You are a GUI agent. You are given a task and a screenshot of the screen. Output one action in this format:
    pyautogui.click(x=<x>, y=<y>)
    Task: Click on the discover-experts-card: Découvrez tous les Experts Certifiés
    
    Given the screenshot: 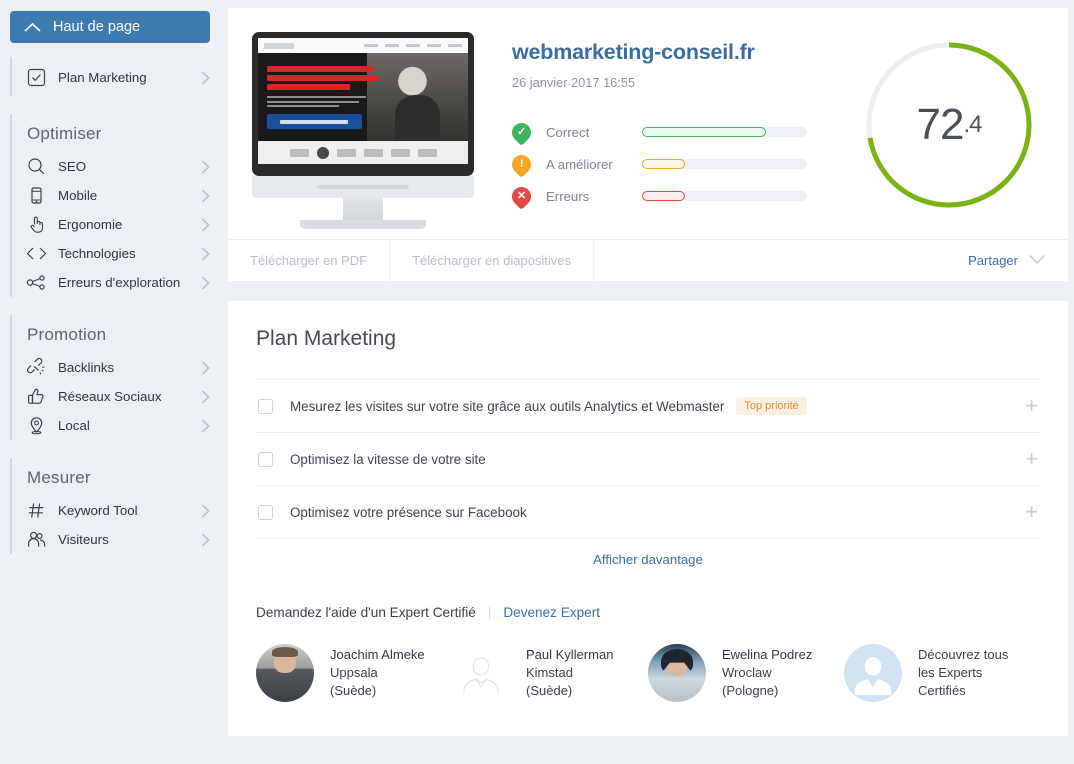 What is the action you would take?
    pyautogui.click(x=942, y=673)
    